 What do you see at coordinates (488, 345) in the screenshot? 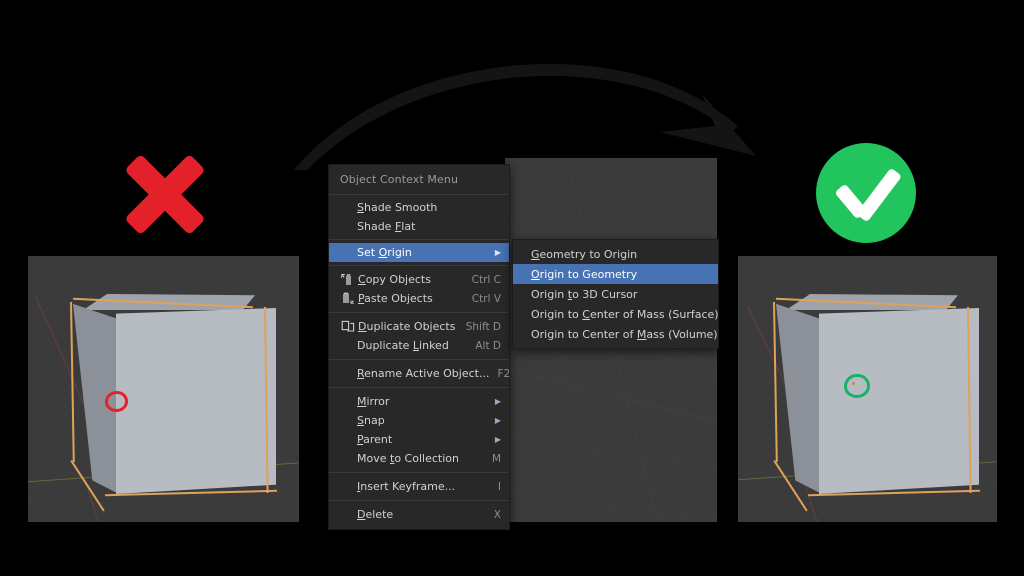
I see `menu-shortcut: Alt D` at bounding box center [488, 345].